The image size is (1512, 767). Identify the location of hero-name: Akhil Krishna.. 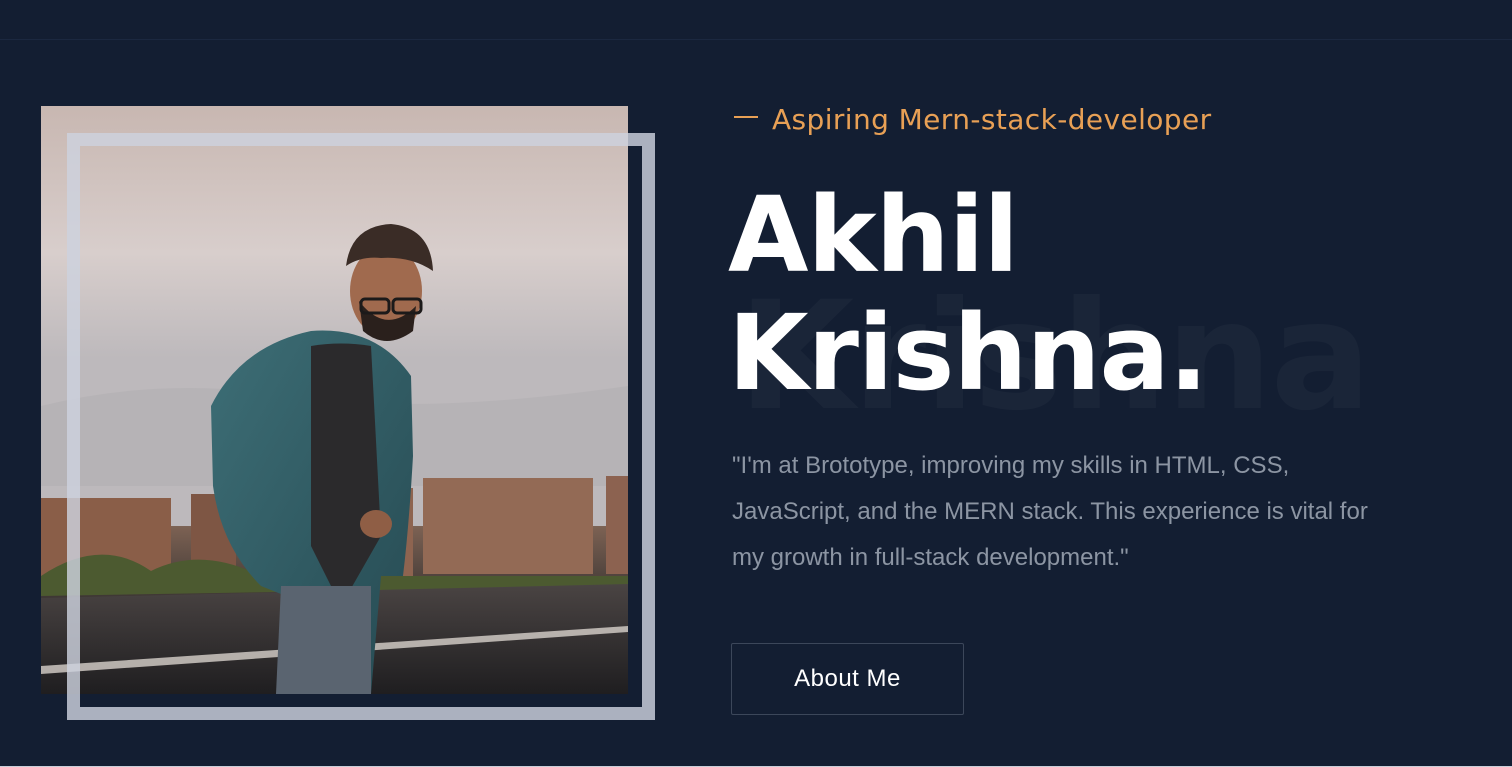
(968, 294).